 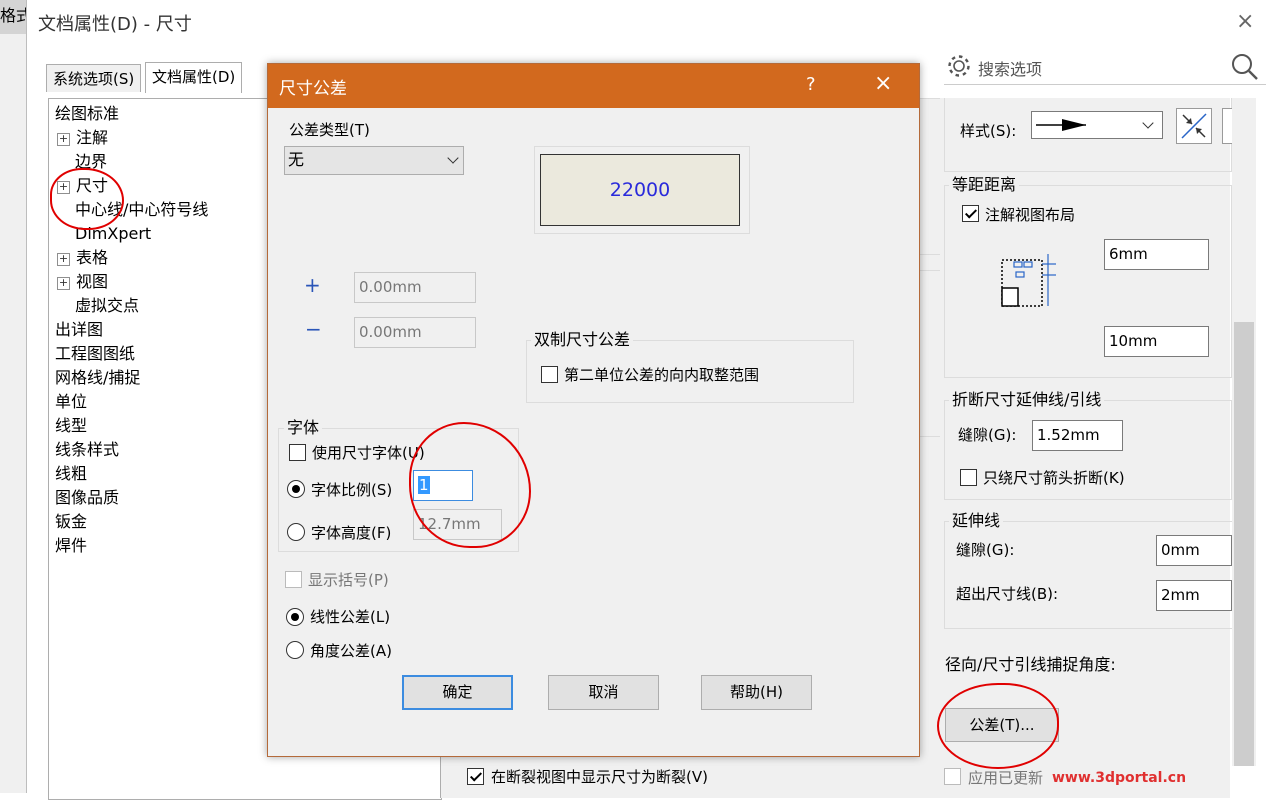 I want to click on gear-icon, so click(x=959, y=66).